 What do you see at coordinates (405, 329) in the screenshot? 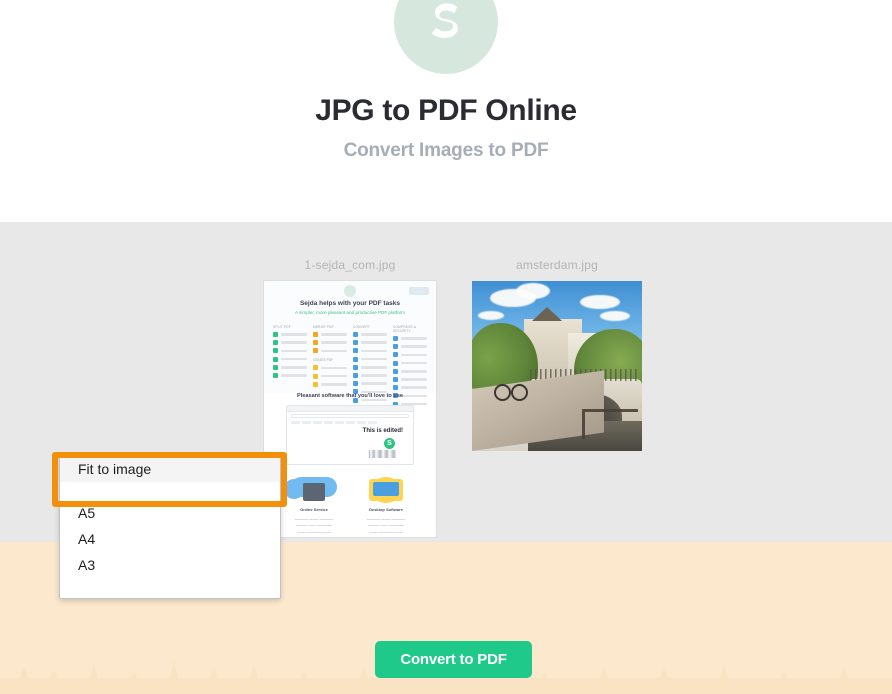
I see `sejda-column-header: COMPRESS & SECURITY` at bounding box center [405, 329].